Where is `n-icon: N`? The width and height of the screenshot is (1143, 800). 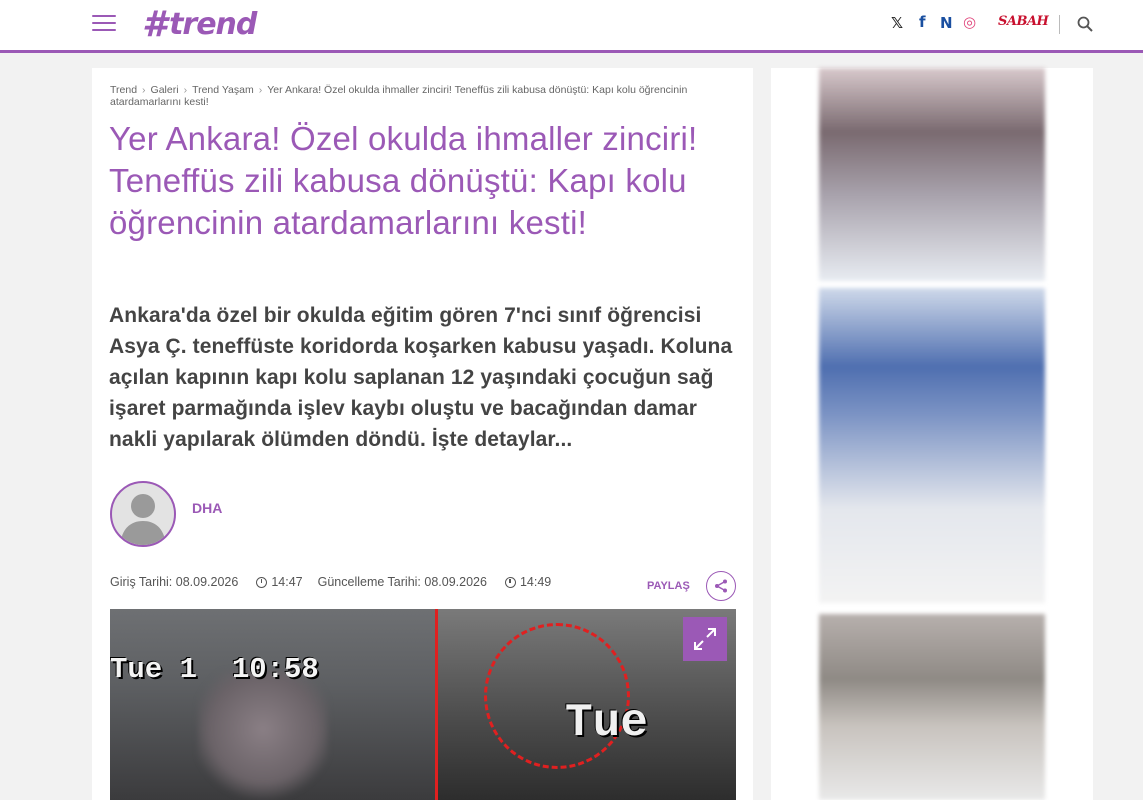
n-icon: N is located at coordinates (946, 23).